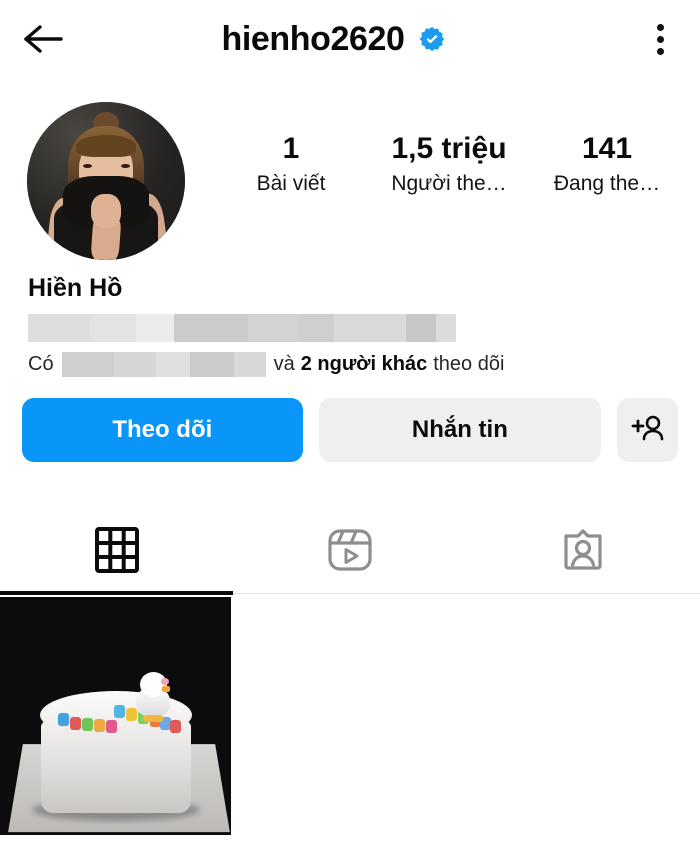 The height and width of the screenshot is (867, 700). I want to click on bio-redacted-bar, so click(242, 327).